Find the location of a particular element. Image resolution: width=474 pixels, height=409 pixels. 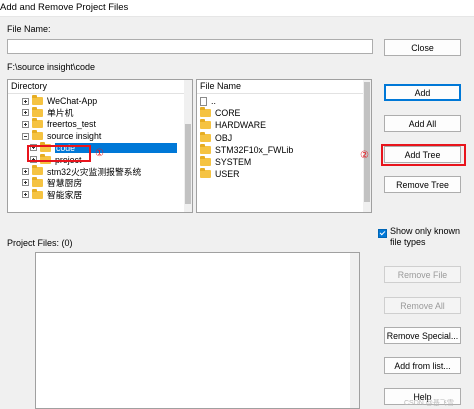

file-list-item: USER is located at coordinates (219, 174).